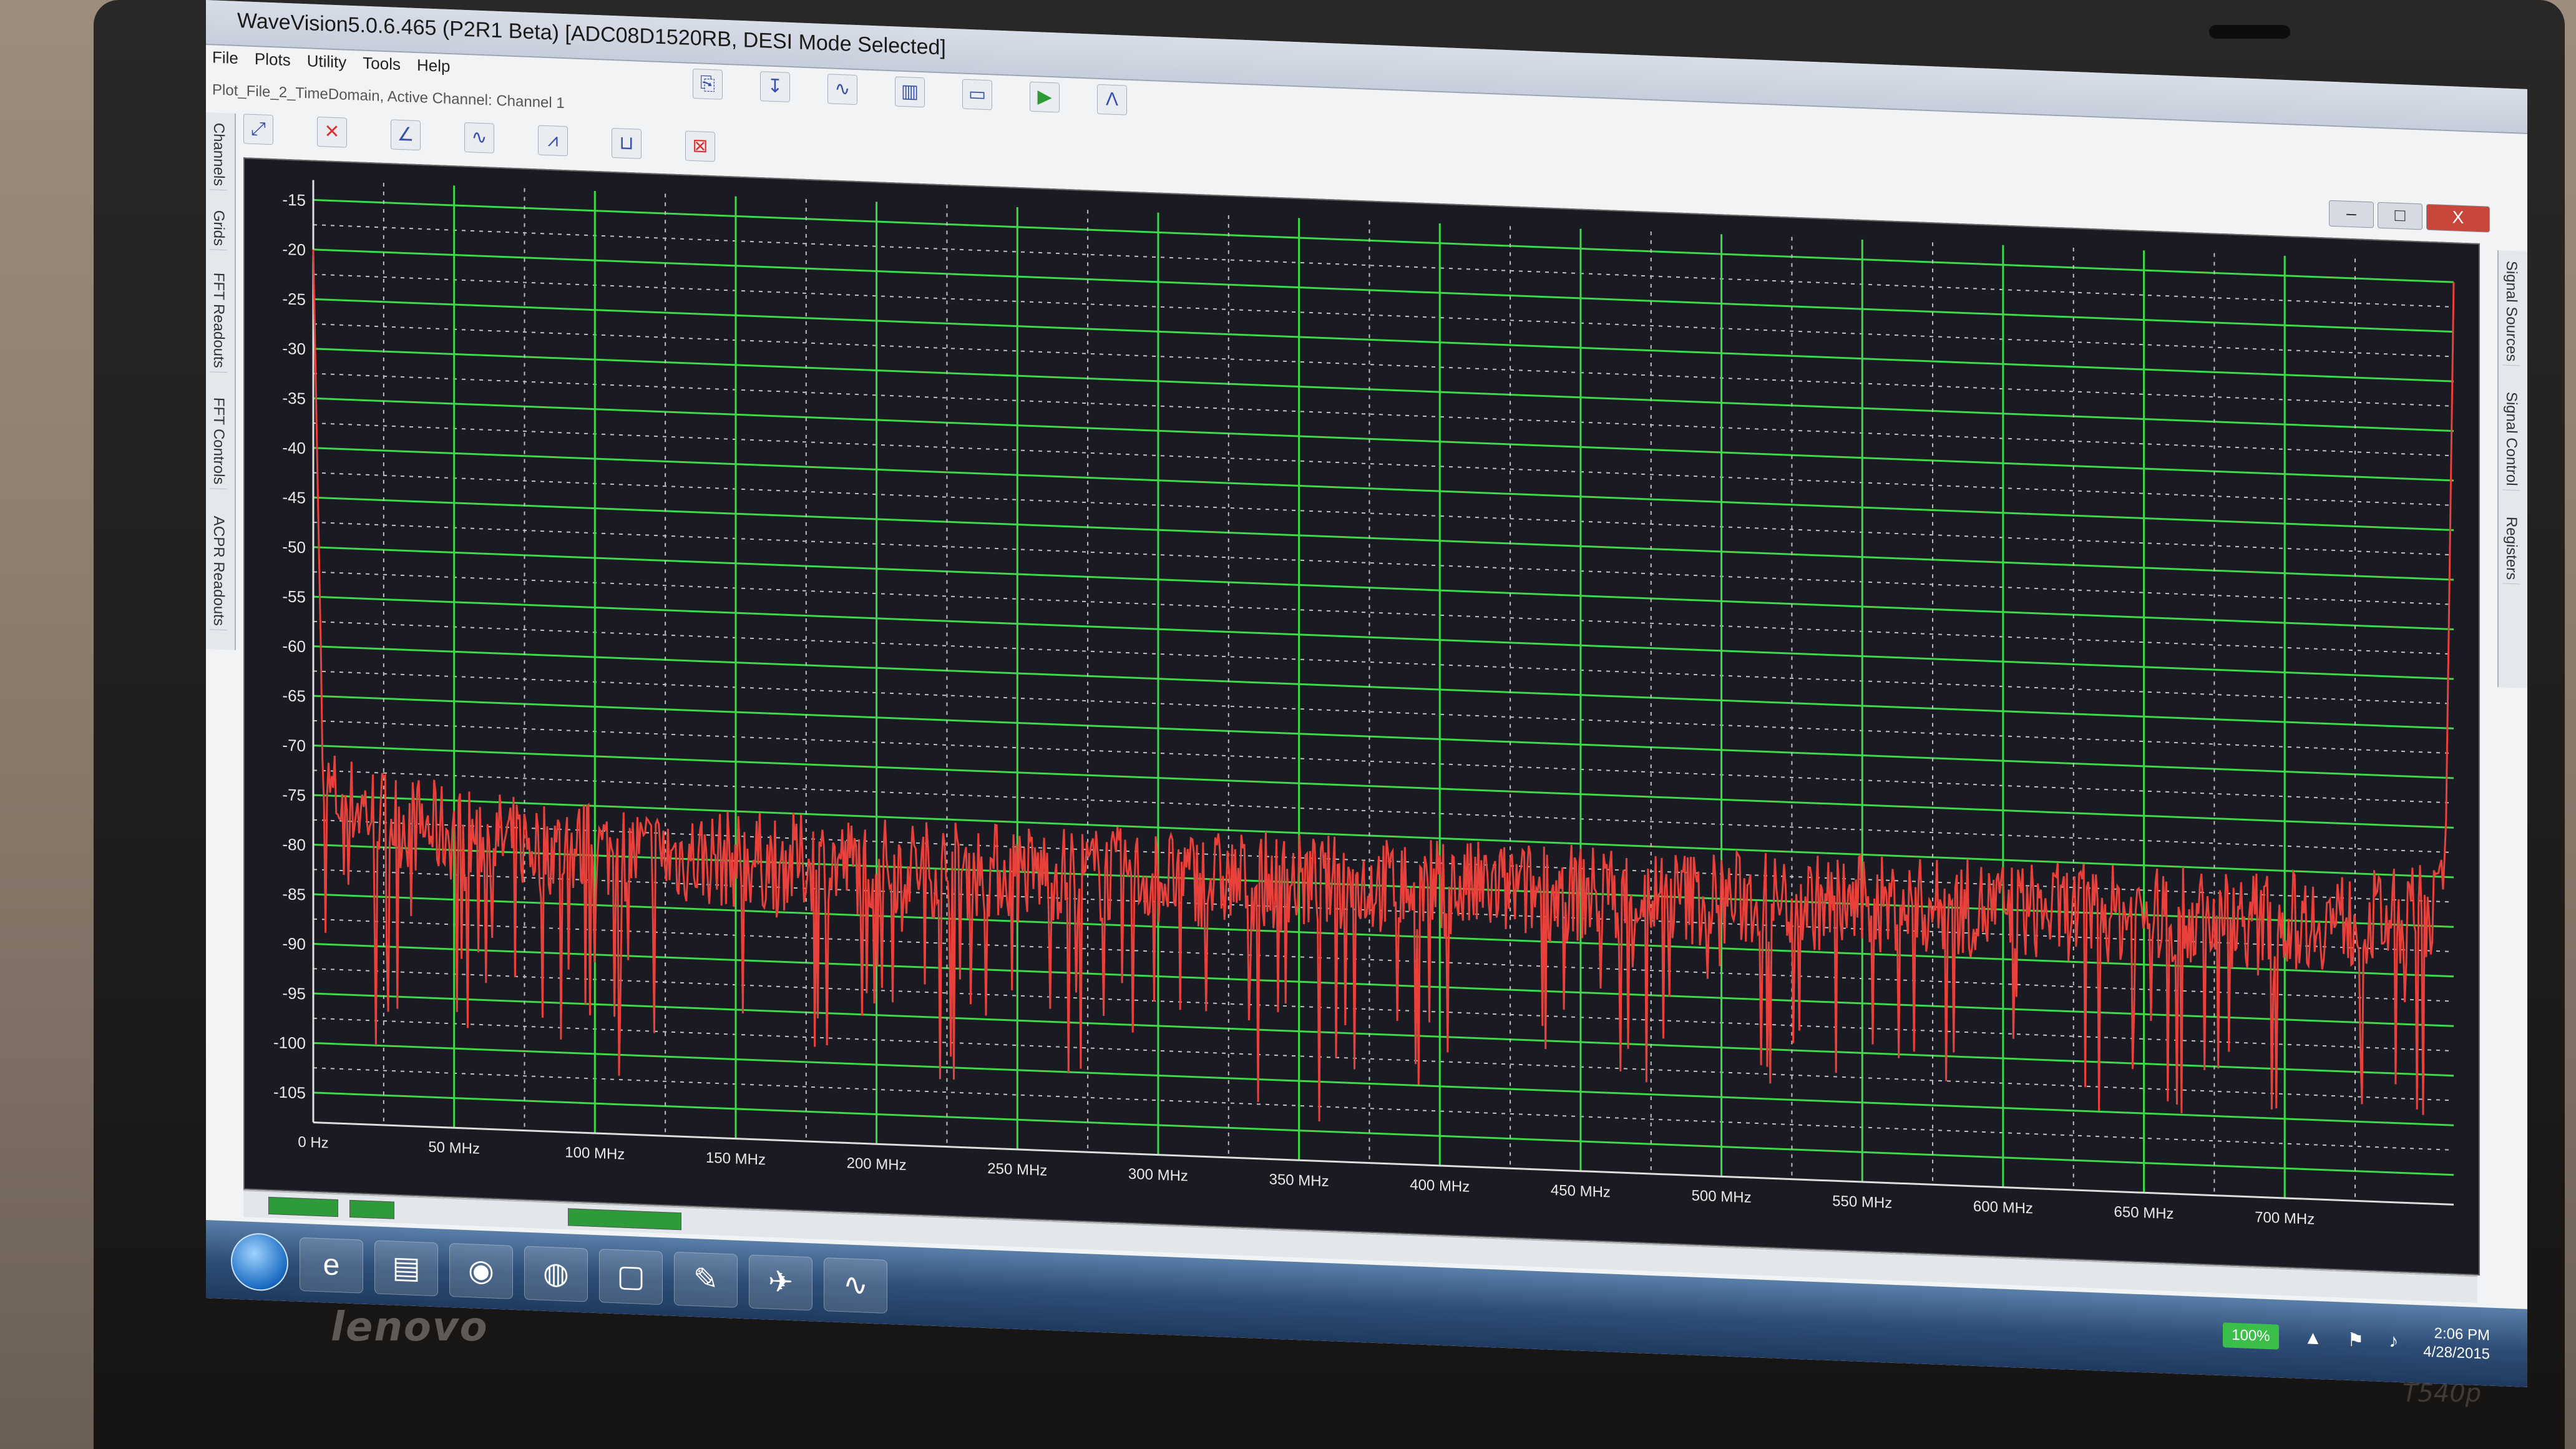 The width and height of the screenshot is (2576, 1449). I want to click on angle-icon: ∠, so click(406, 135).